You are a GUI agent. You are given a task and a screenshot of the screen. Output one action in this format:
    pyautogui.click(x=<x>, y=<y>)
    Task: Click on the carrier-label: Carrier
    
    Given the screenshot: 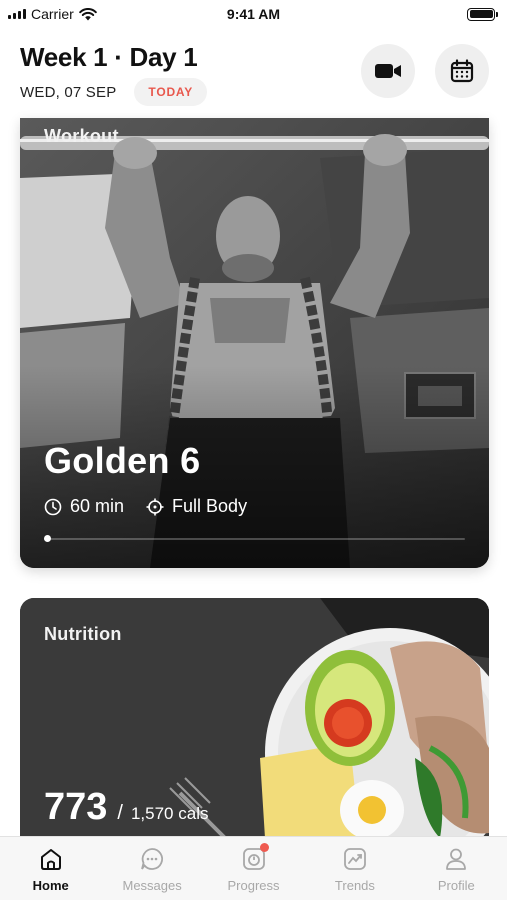 What is the action you would take?
    pyautogui.click(x=52, y=14)
    